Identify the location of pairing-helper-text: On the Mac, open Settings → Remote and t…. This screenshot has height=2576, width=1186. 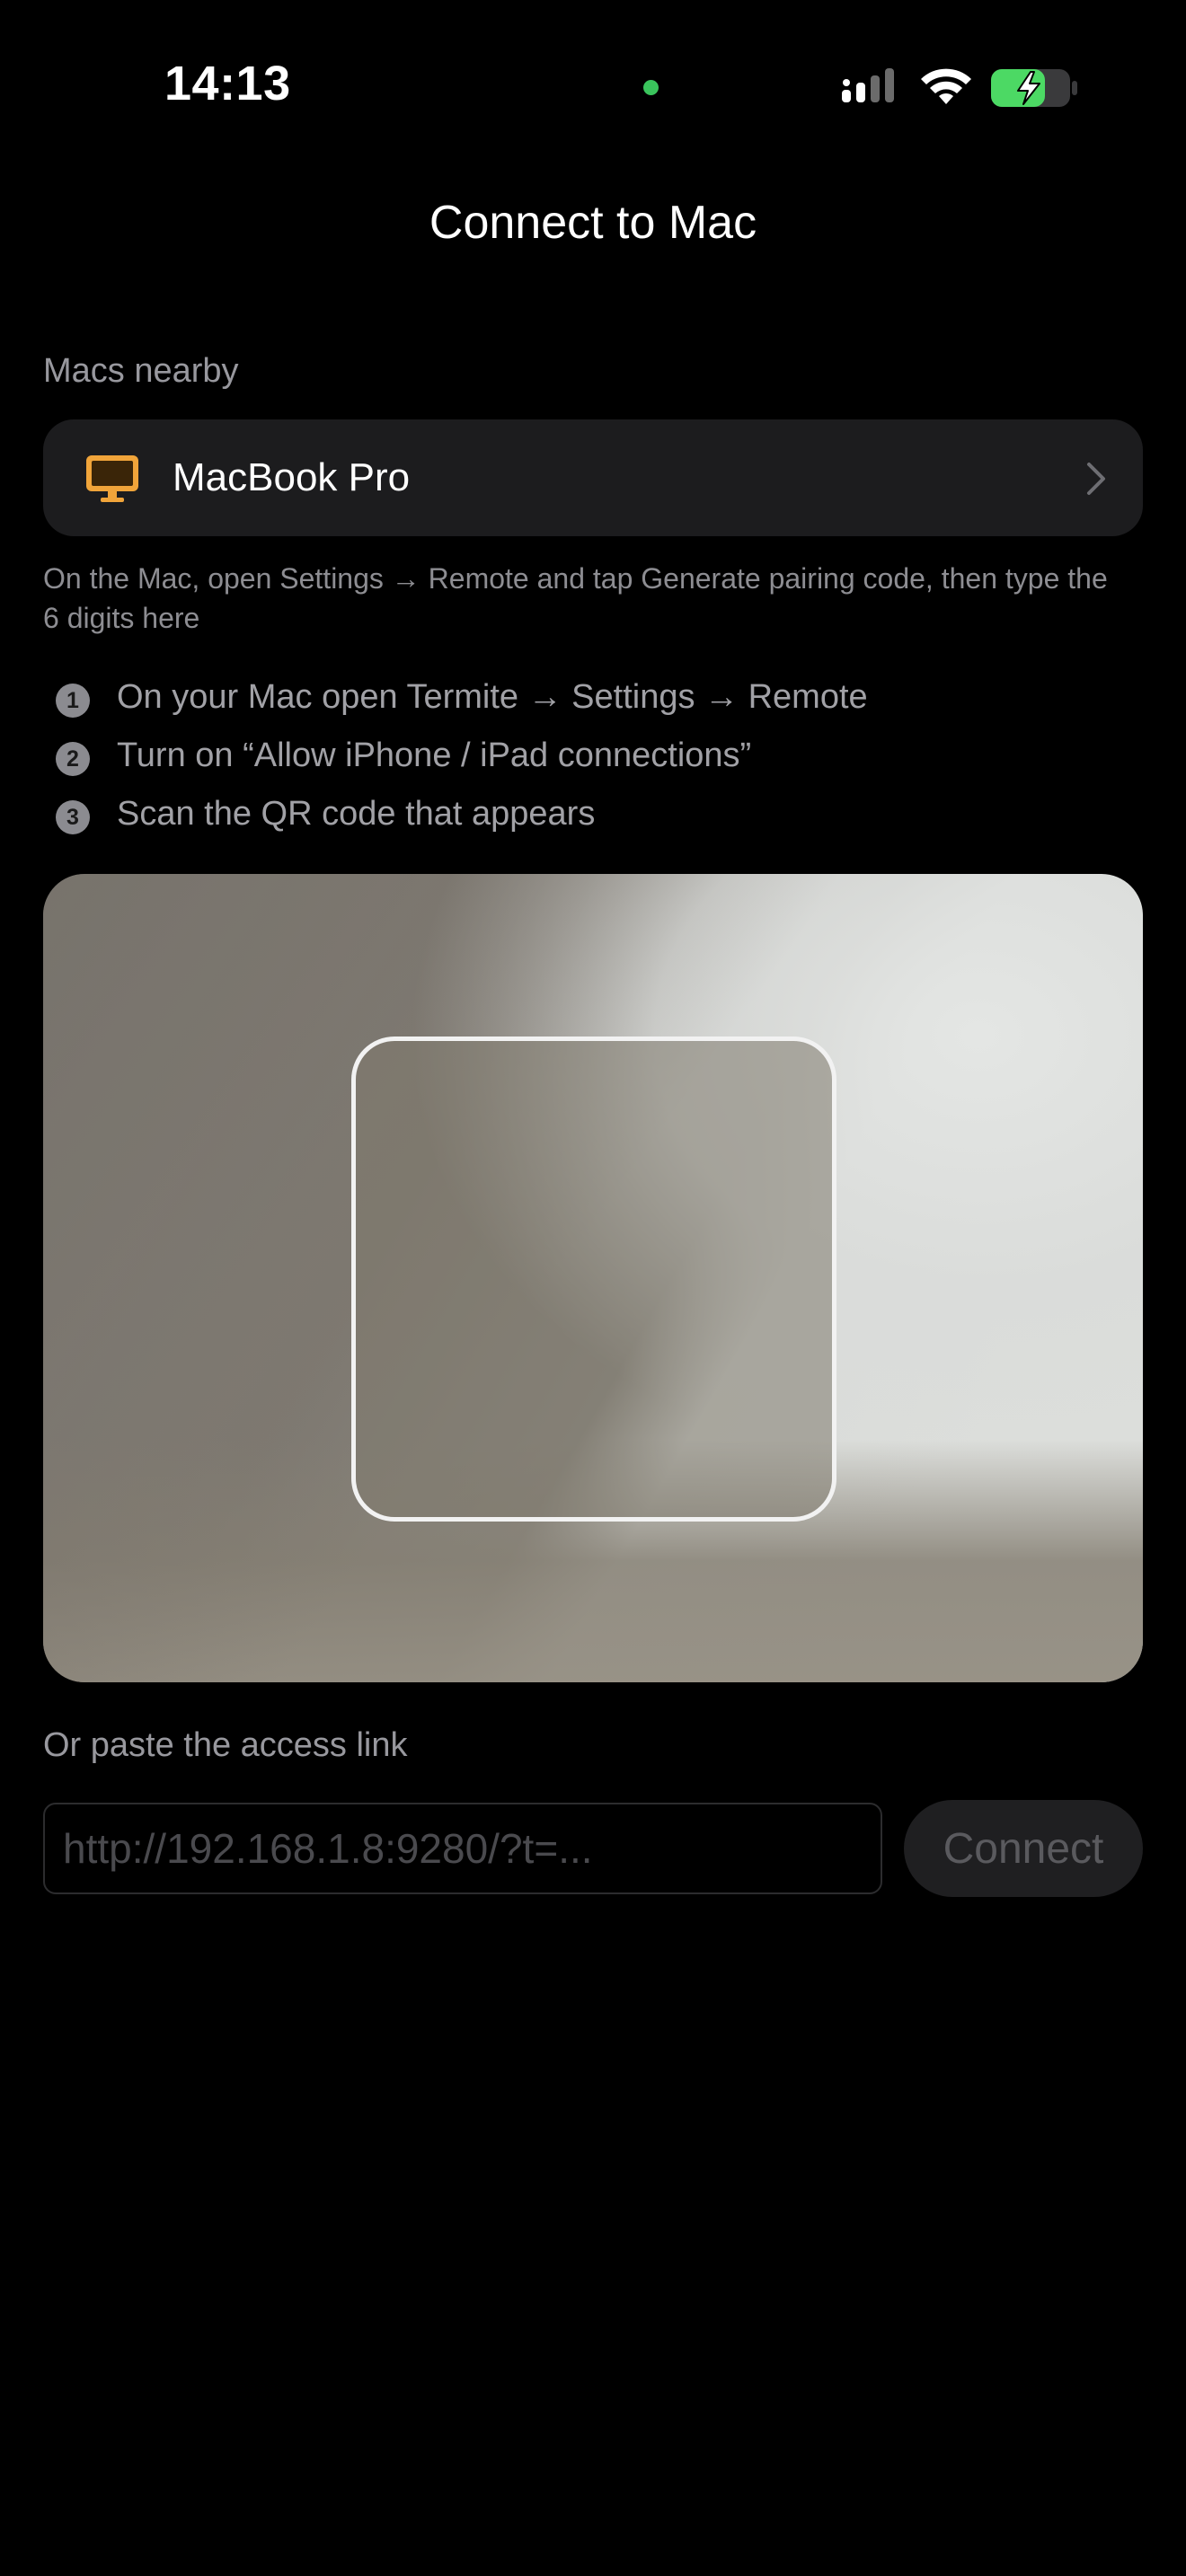
(575, 598).